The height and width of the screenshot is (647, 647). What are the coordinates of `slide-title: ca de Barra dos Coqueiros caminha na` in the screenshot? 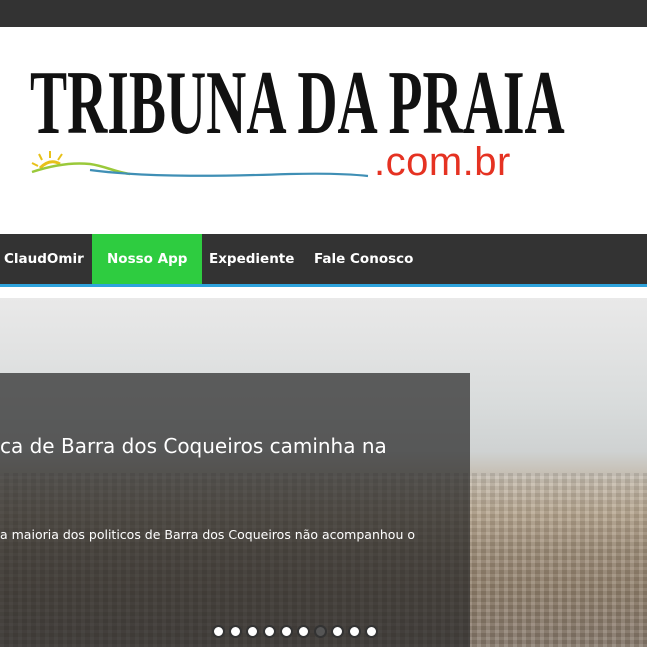 It's located at (235, 446).